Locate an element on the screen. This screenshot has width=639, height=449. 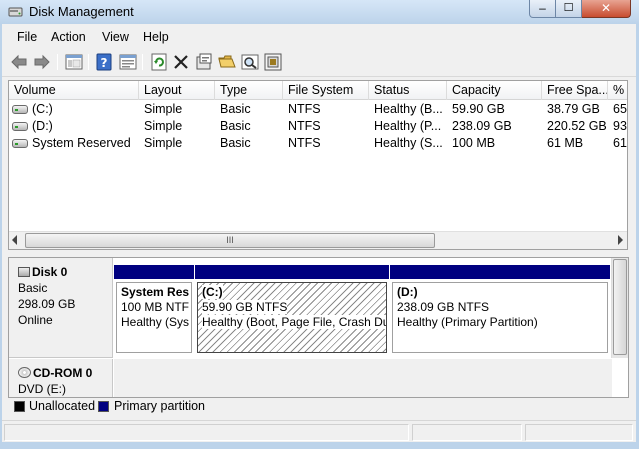
maximize-button: ☐ is located at coordinates (569, 9).